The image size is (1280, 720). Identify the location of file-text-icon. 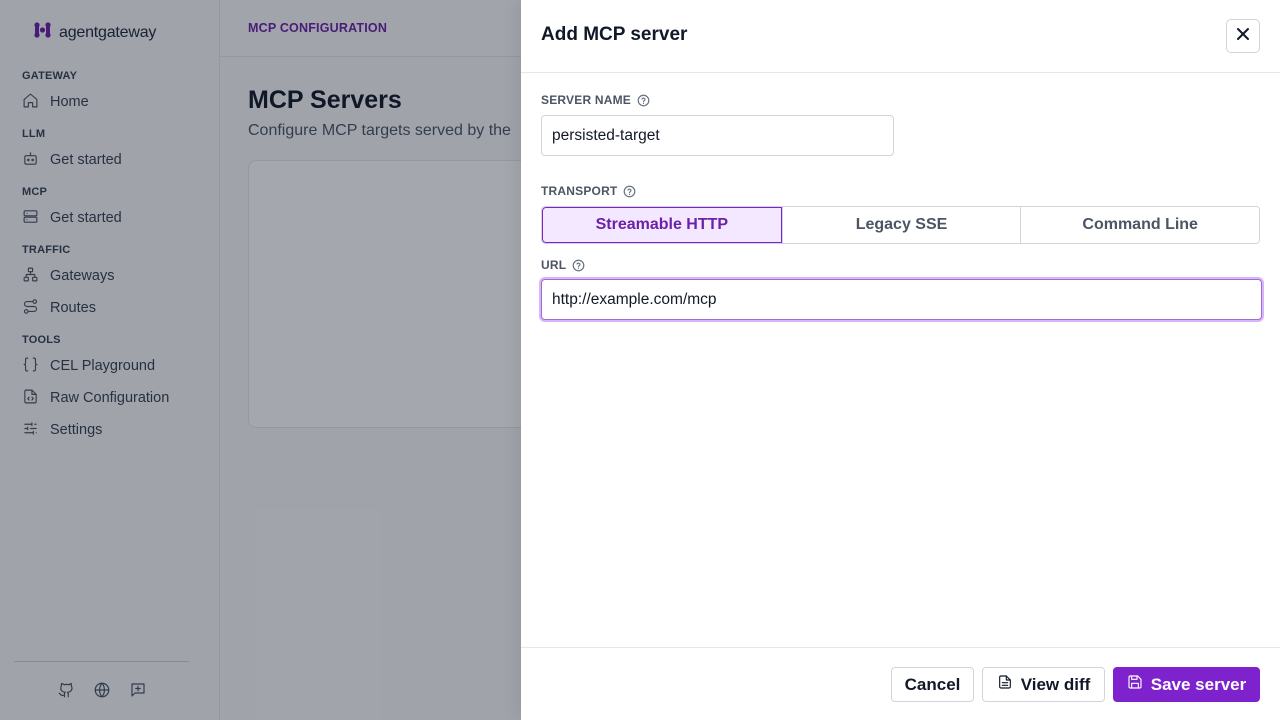
(1005, 684).